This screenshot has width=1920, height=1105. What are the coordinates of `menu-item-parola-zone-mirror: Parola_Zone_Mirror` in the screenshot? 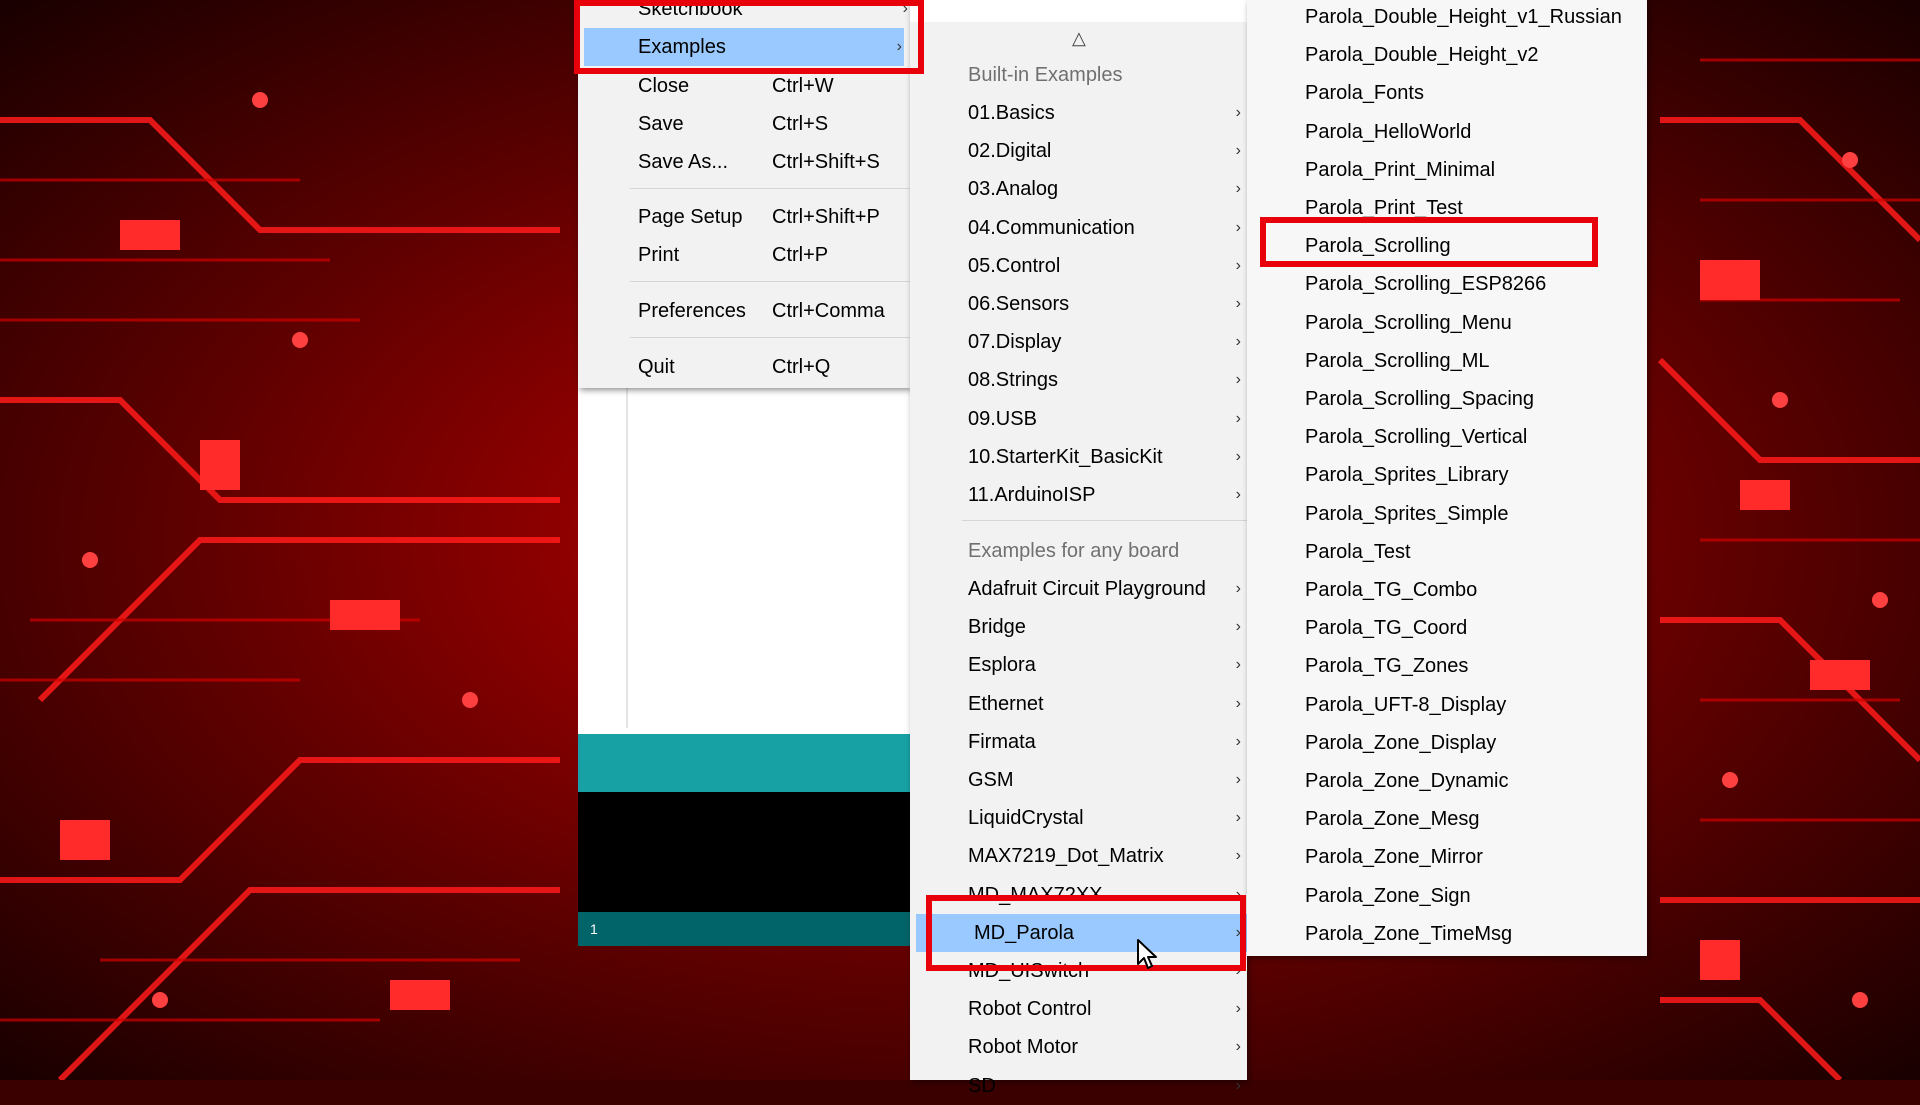 It's located at (1447, 857).